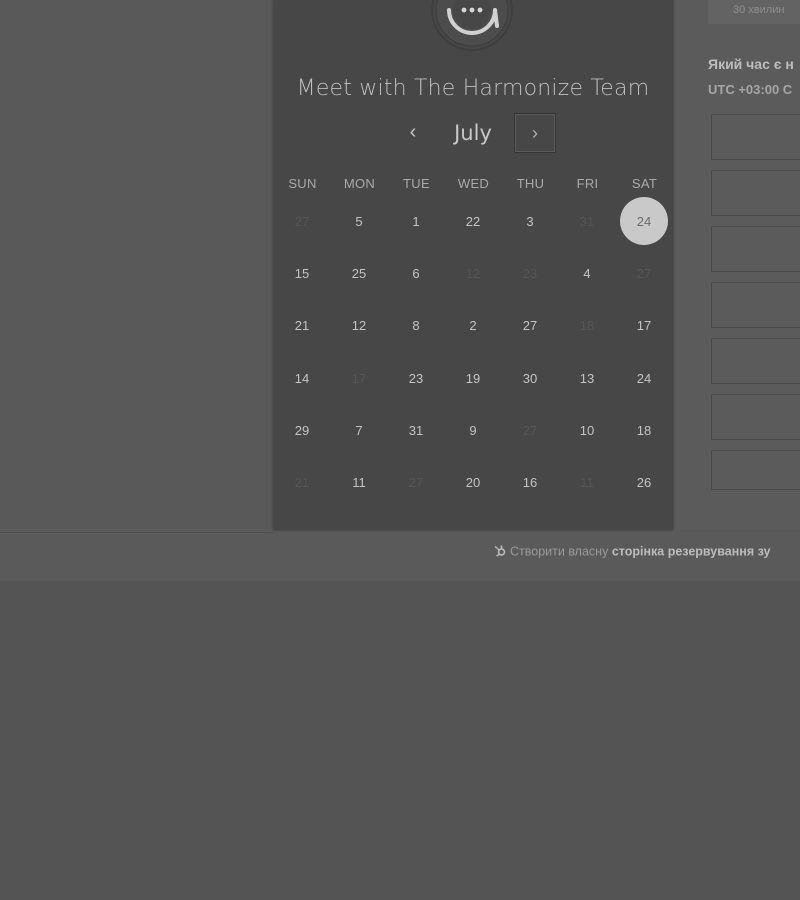 The width and height of the screenshot is (800, 900). What do you see at coordinates (359, 221) in the screenshot?
I see `calendar-day: 5` at bounding box center [359, 221].